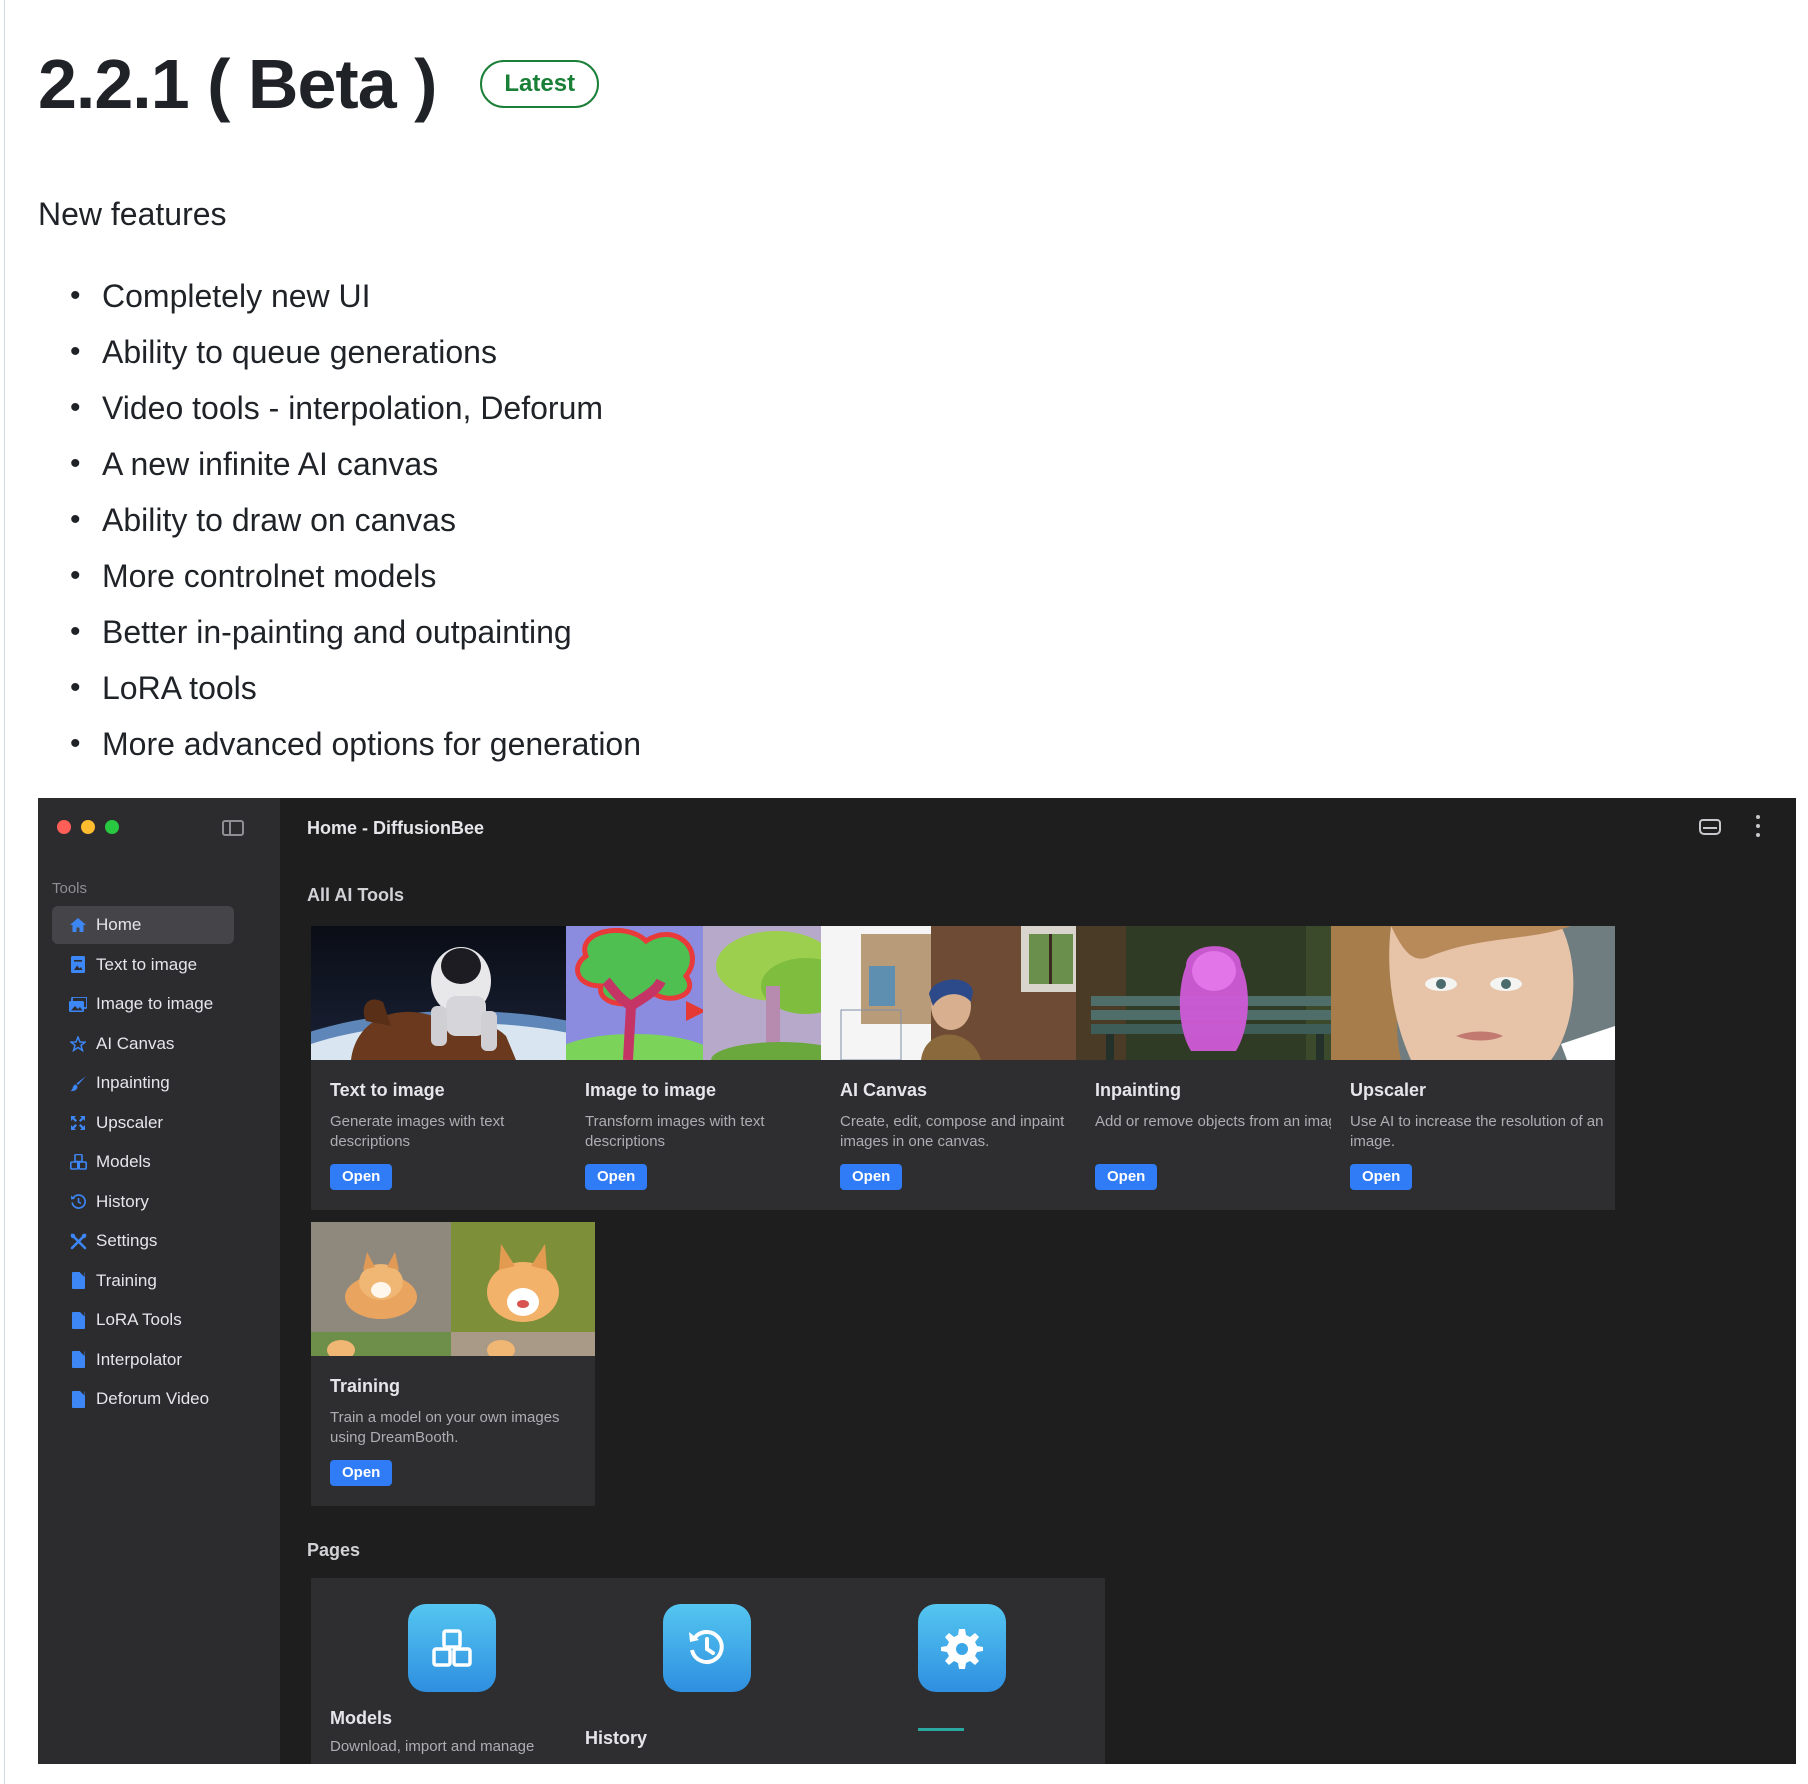  Describe the element at coordinates (372, 744) in the screenshot. I see `feature-text: More advanced options for generation` at that location.